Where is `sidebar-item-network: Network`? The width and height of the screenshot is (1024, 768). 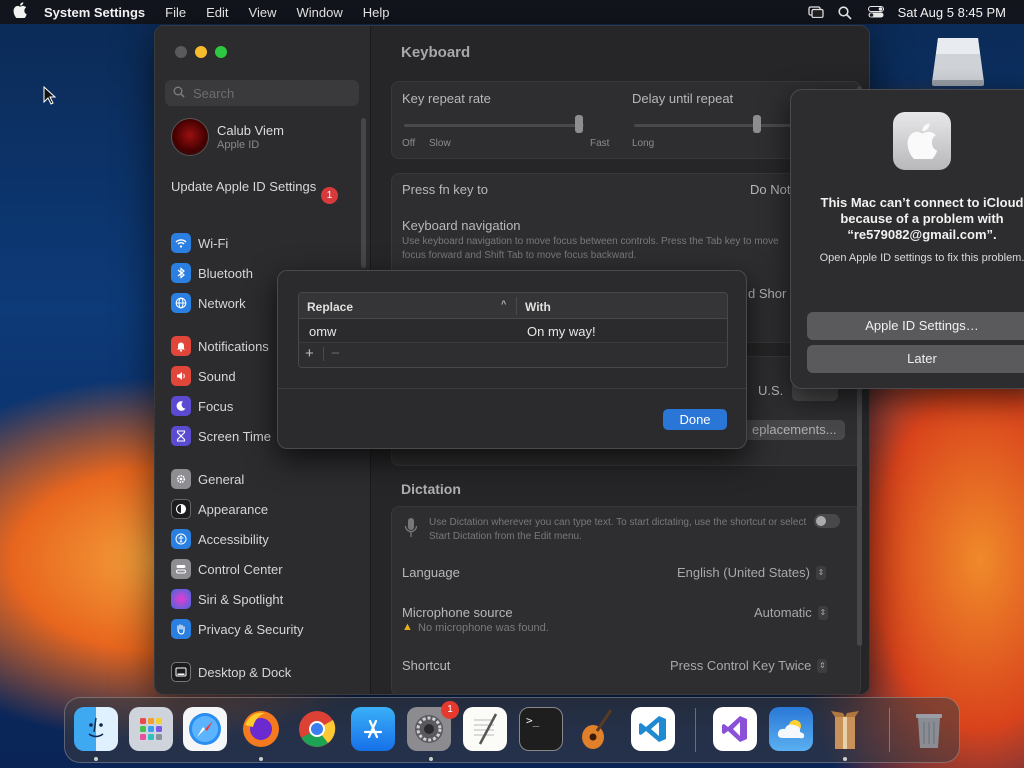
sidebar-item-network: Network is located at coordinates (208, 303).